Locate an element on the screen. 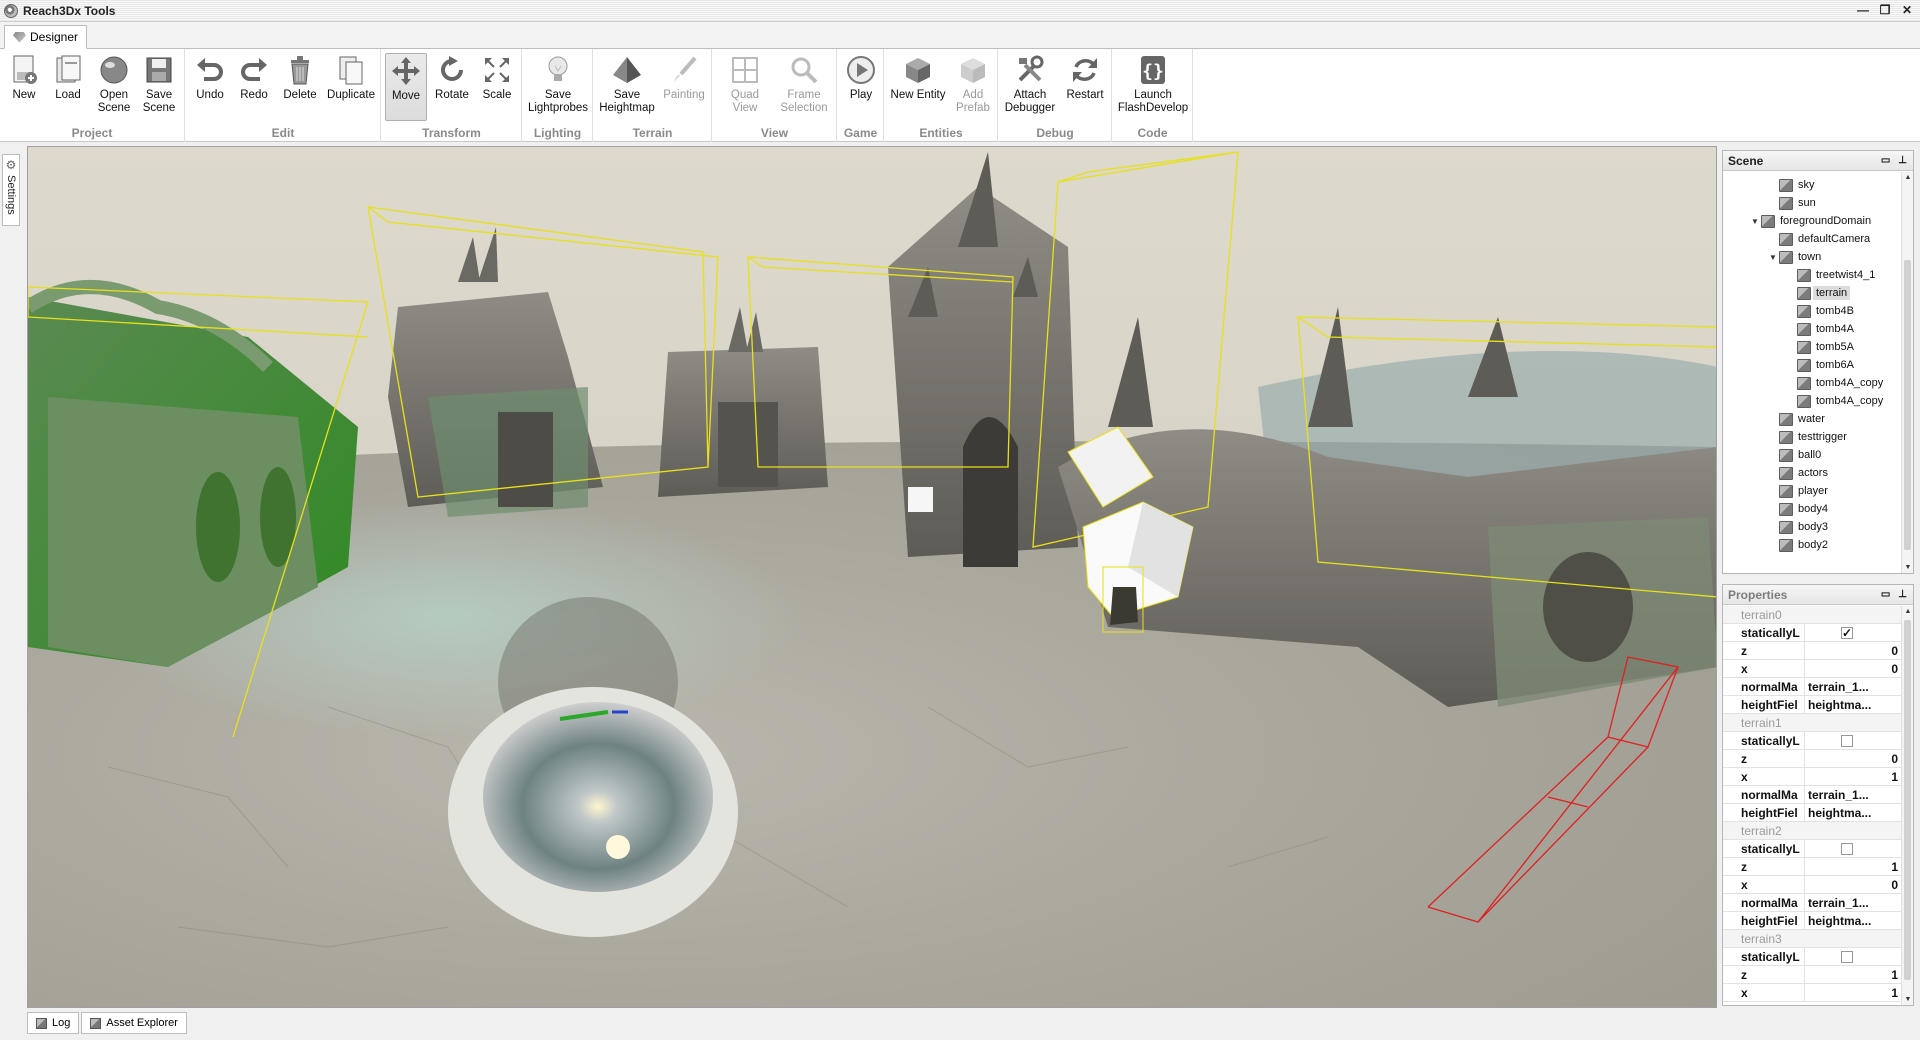  rotate-button: Rotate is located at coordinates (452, 87).